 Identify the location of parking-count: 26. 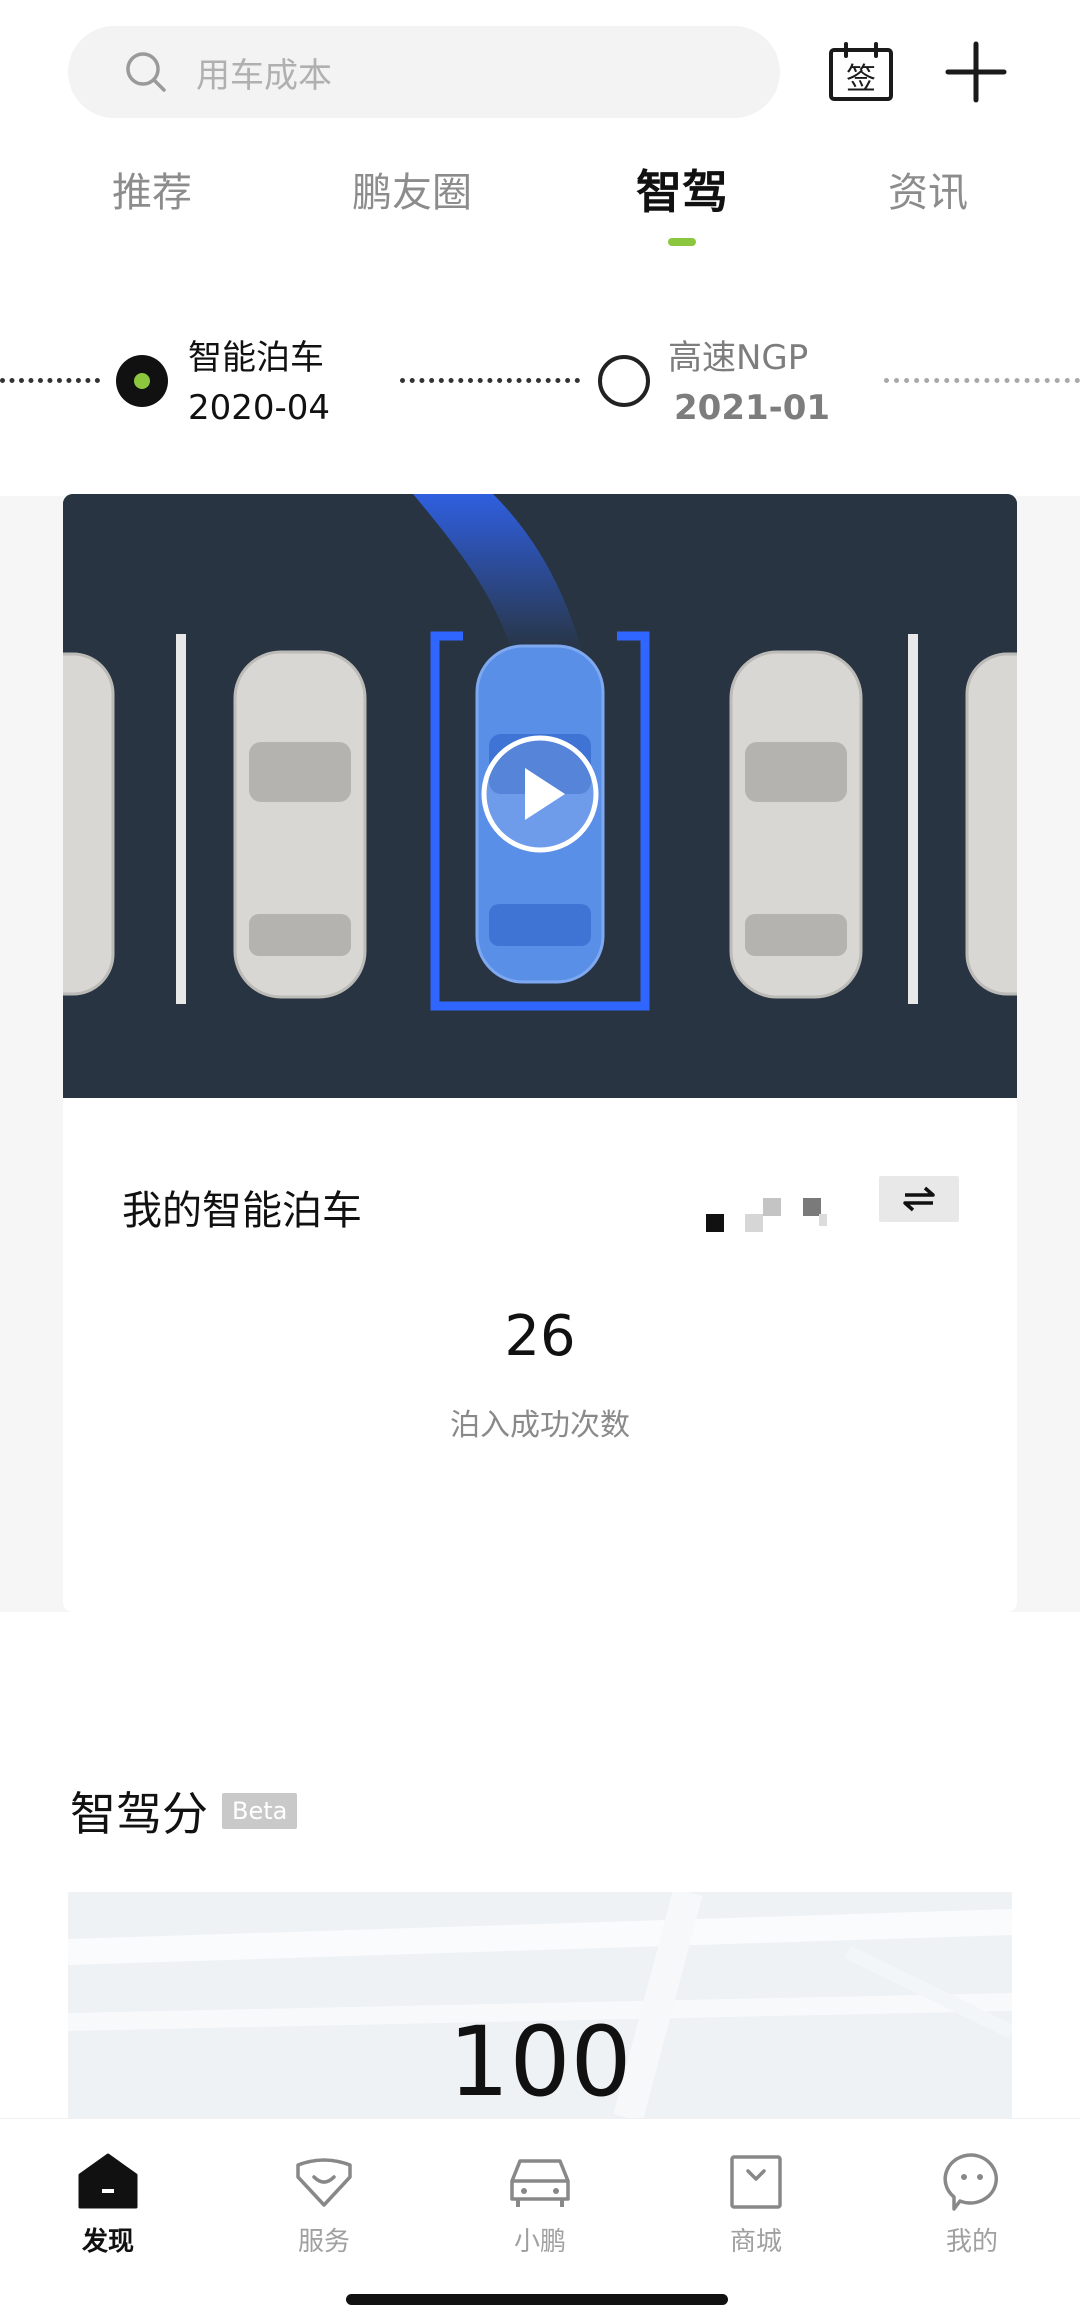
(540, 1336).